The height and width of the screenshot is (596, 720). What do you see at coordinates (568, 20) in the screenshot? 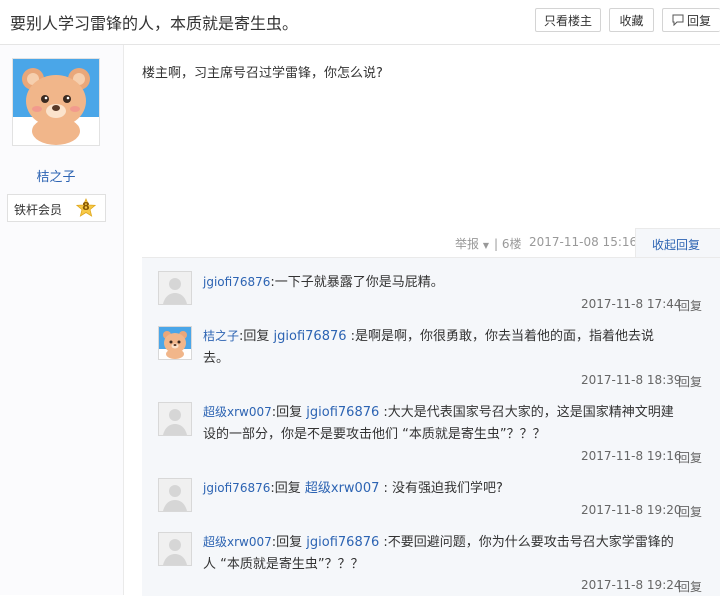
I see `only-op-button: 只看楼主` at bounding box center [568, 20].